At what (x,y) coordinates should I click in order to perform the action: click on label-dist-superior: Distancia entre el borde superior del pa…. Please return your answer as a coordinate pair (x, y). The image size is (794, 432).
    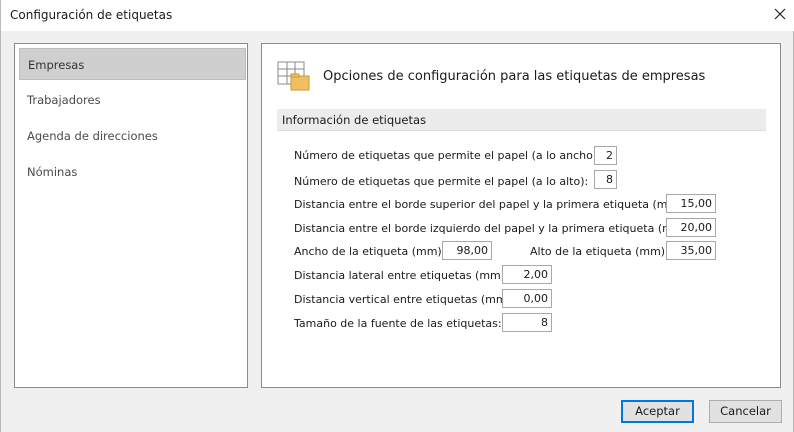
    Looking at the image, I should click on (490, 204).